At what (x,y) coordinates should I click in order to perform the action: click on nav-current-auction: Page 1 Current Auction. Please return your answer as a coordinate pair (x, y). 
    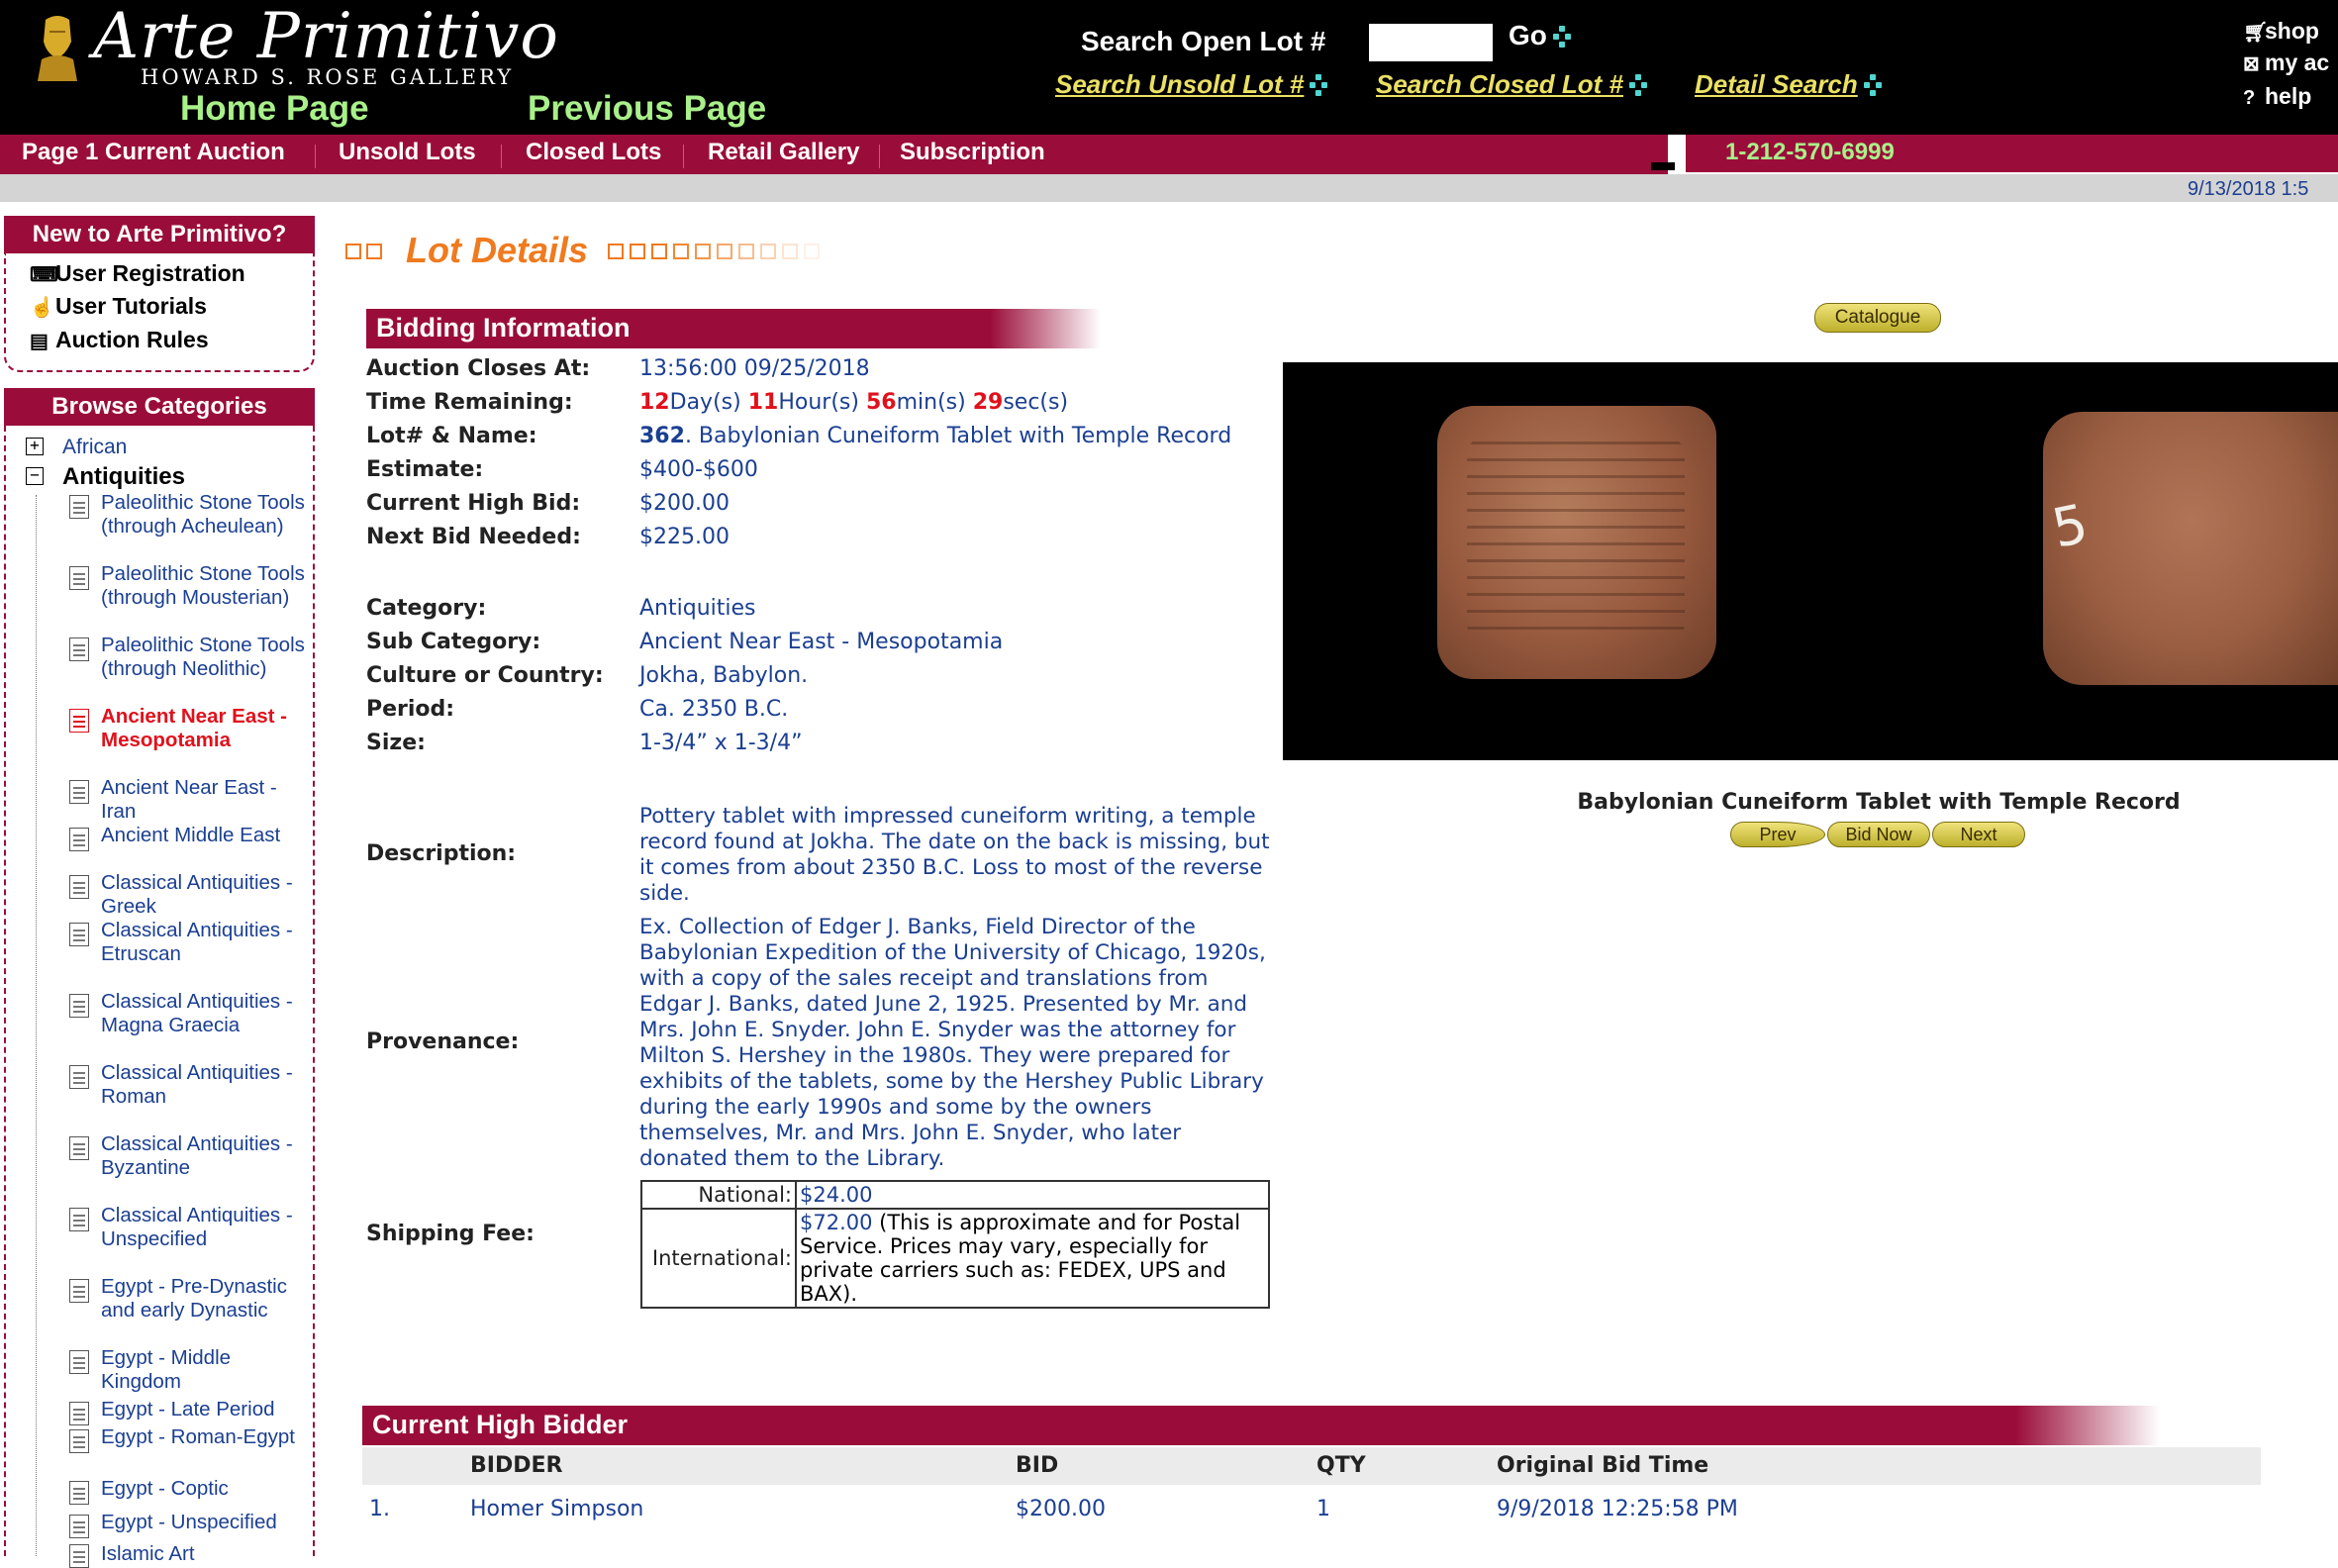
    Looking at the image, I should click on (153, 152).